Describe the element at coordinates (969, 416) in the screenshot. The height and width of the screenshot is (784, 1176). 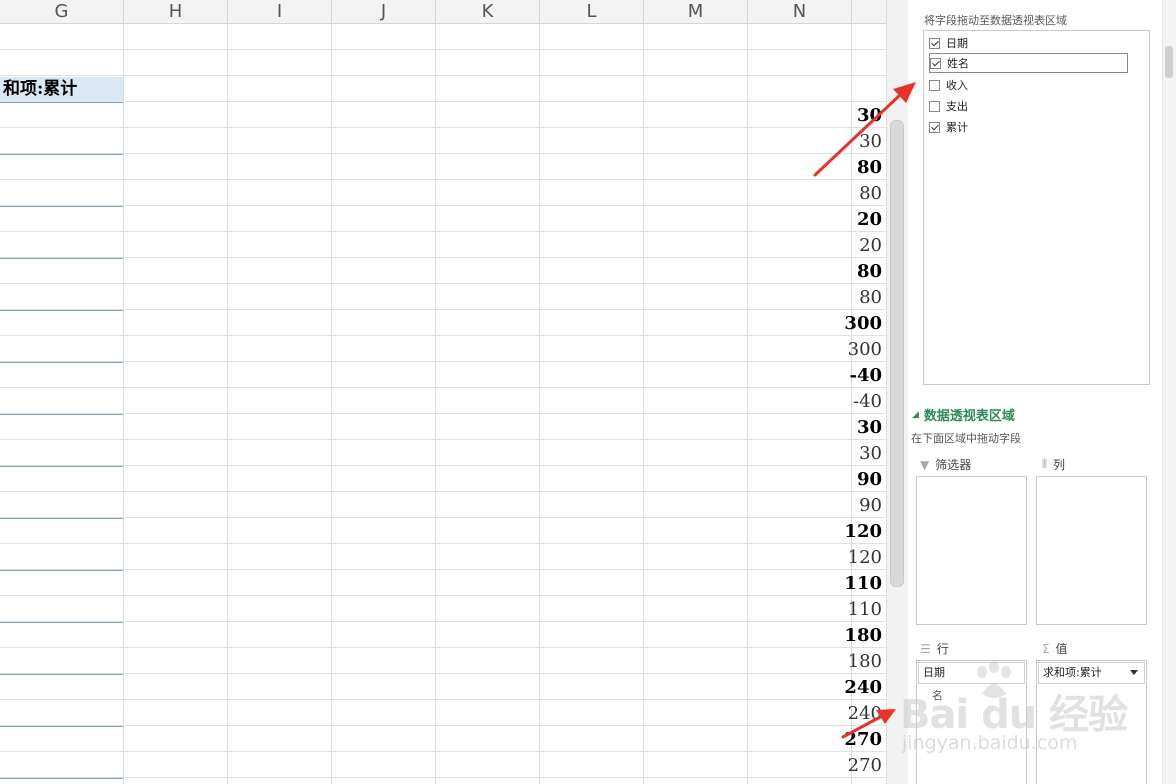
I see `pivot-areas-title-text: 数据透视表区域` at that location.